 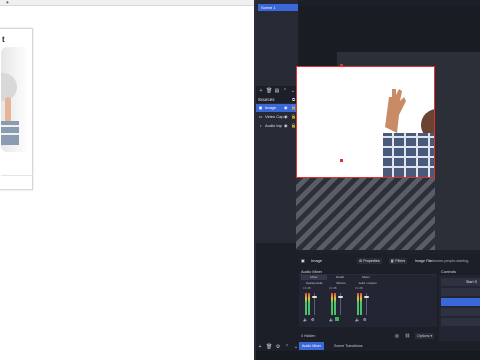 I want to click on channel-names: Desktop Audio Mic/Aux Audio • Capture, so click(x=341, y=283).